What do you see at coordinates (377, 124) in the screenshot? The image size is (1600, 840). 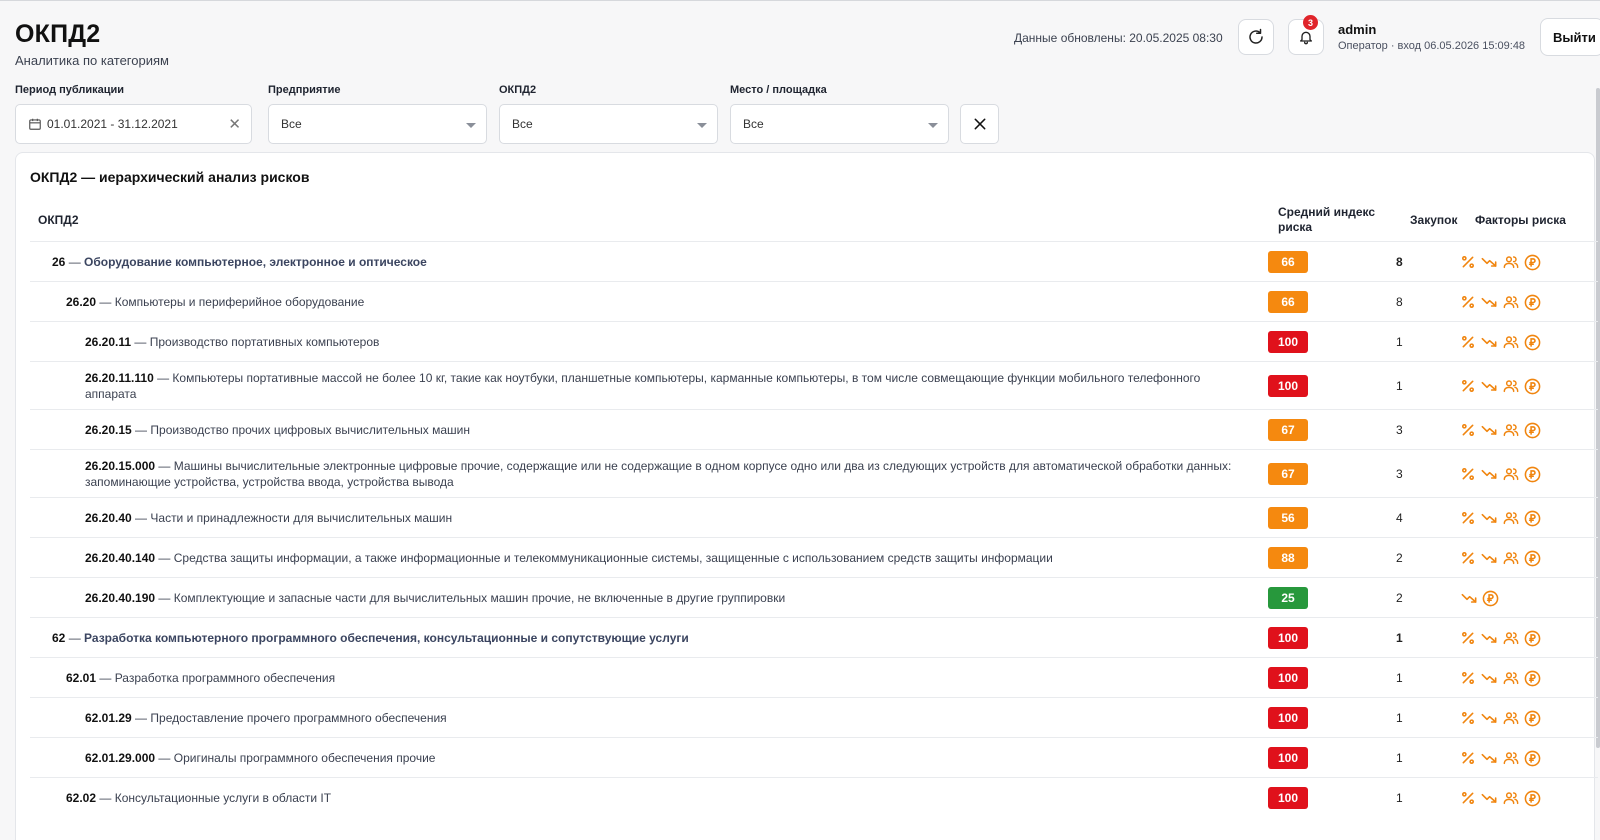 I see `company-filter-select: Все` at bounding box center [377, 124].